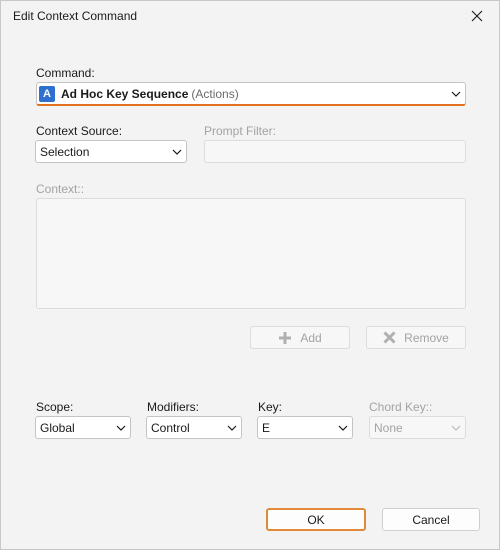 Image resolution: width=500 pixels, height=550 pixels. I want to click on close-button, so click(477, 16).